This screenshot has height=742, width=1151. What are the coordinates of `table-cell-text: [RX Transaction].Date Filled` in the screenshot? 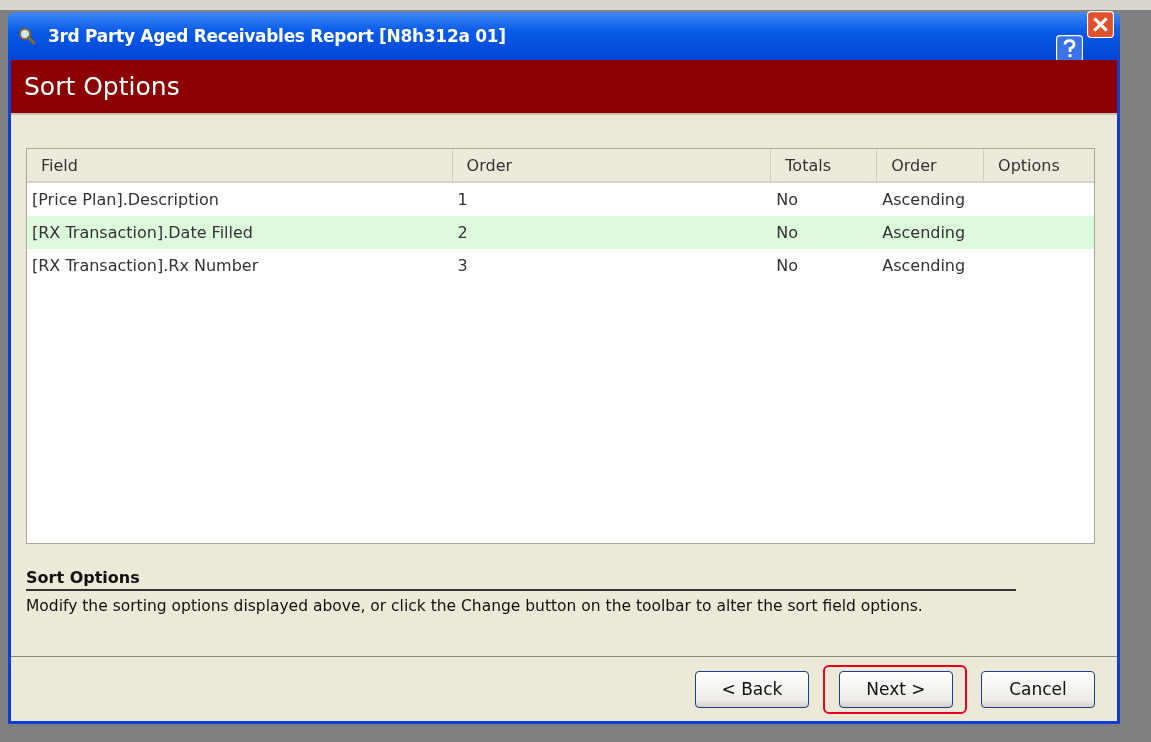 It's located at (142, 232).